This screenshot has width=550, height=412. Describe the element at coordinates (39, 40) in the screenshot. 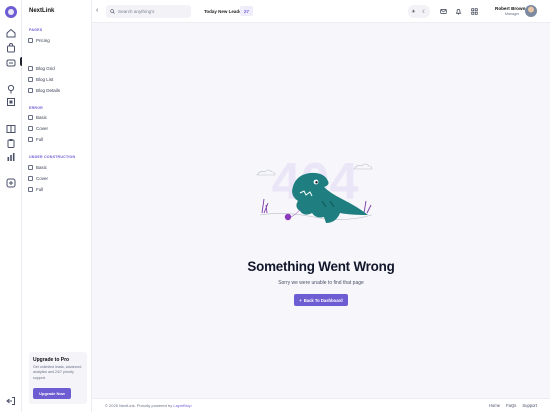

I see `nav-item-pricing: Pricing` at that location.